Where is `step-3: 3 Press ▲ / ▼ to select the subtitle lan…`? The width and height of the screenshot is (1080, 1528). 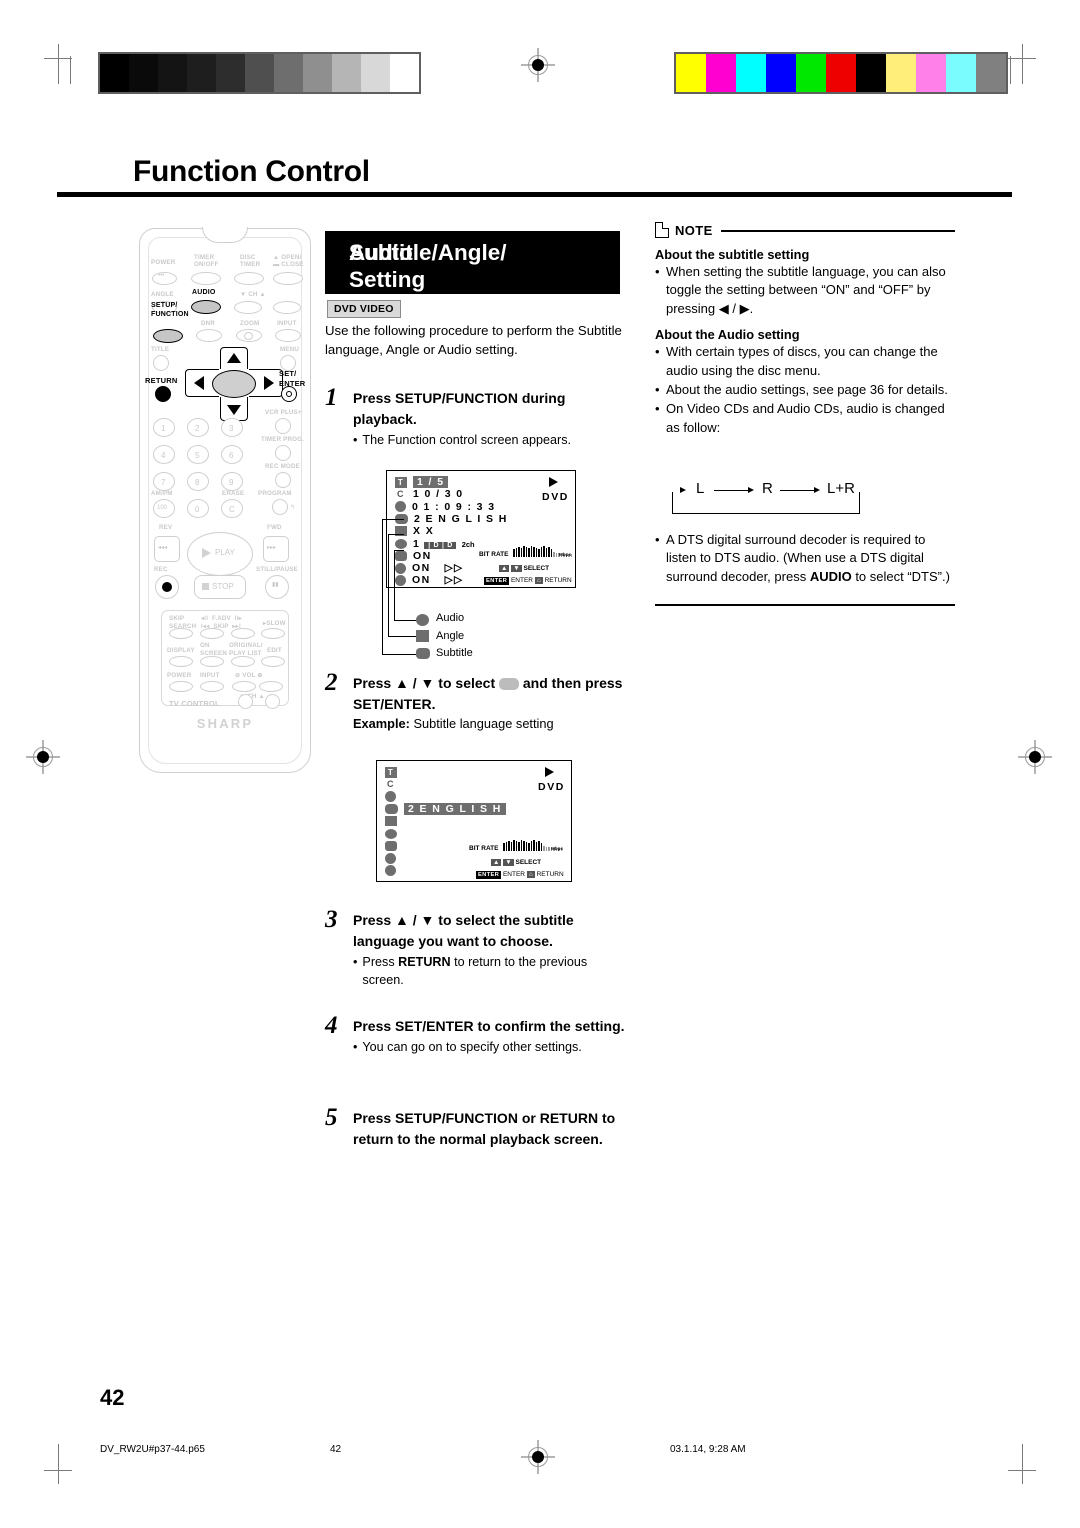
step-3: 3 Press ▲ / ▼ to select the subtitle lan… is located at coordinates (475, 947).